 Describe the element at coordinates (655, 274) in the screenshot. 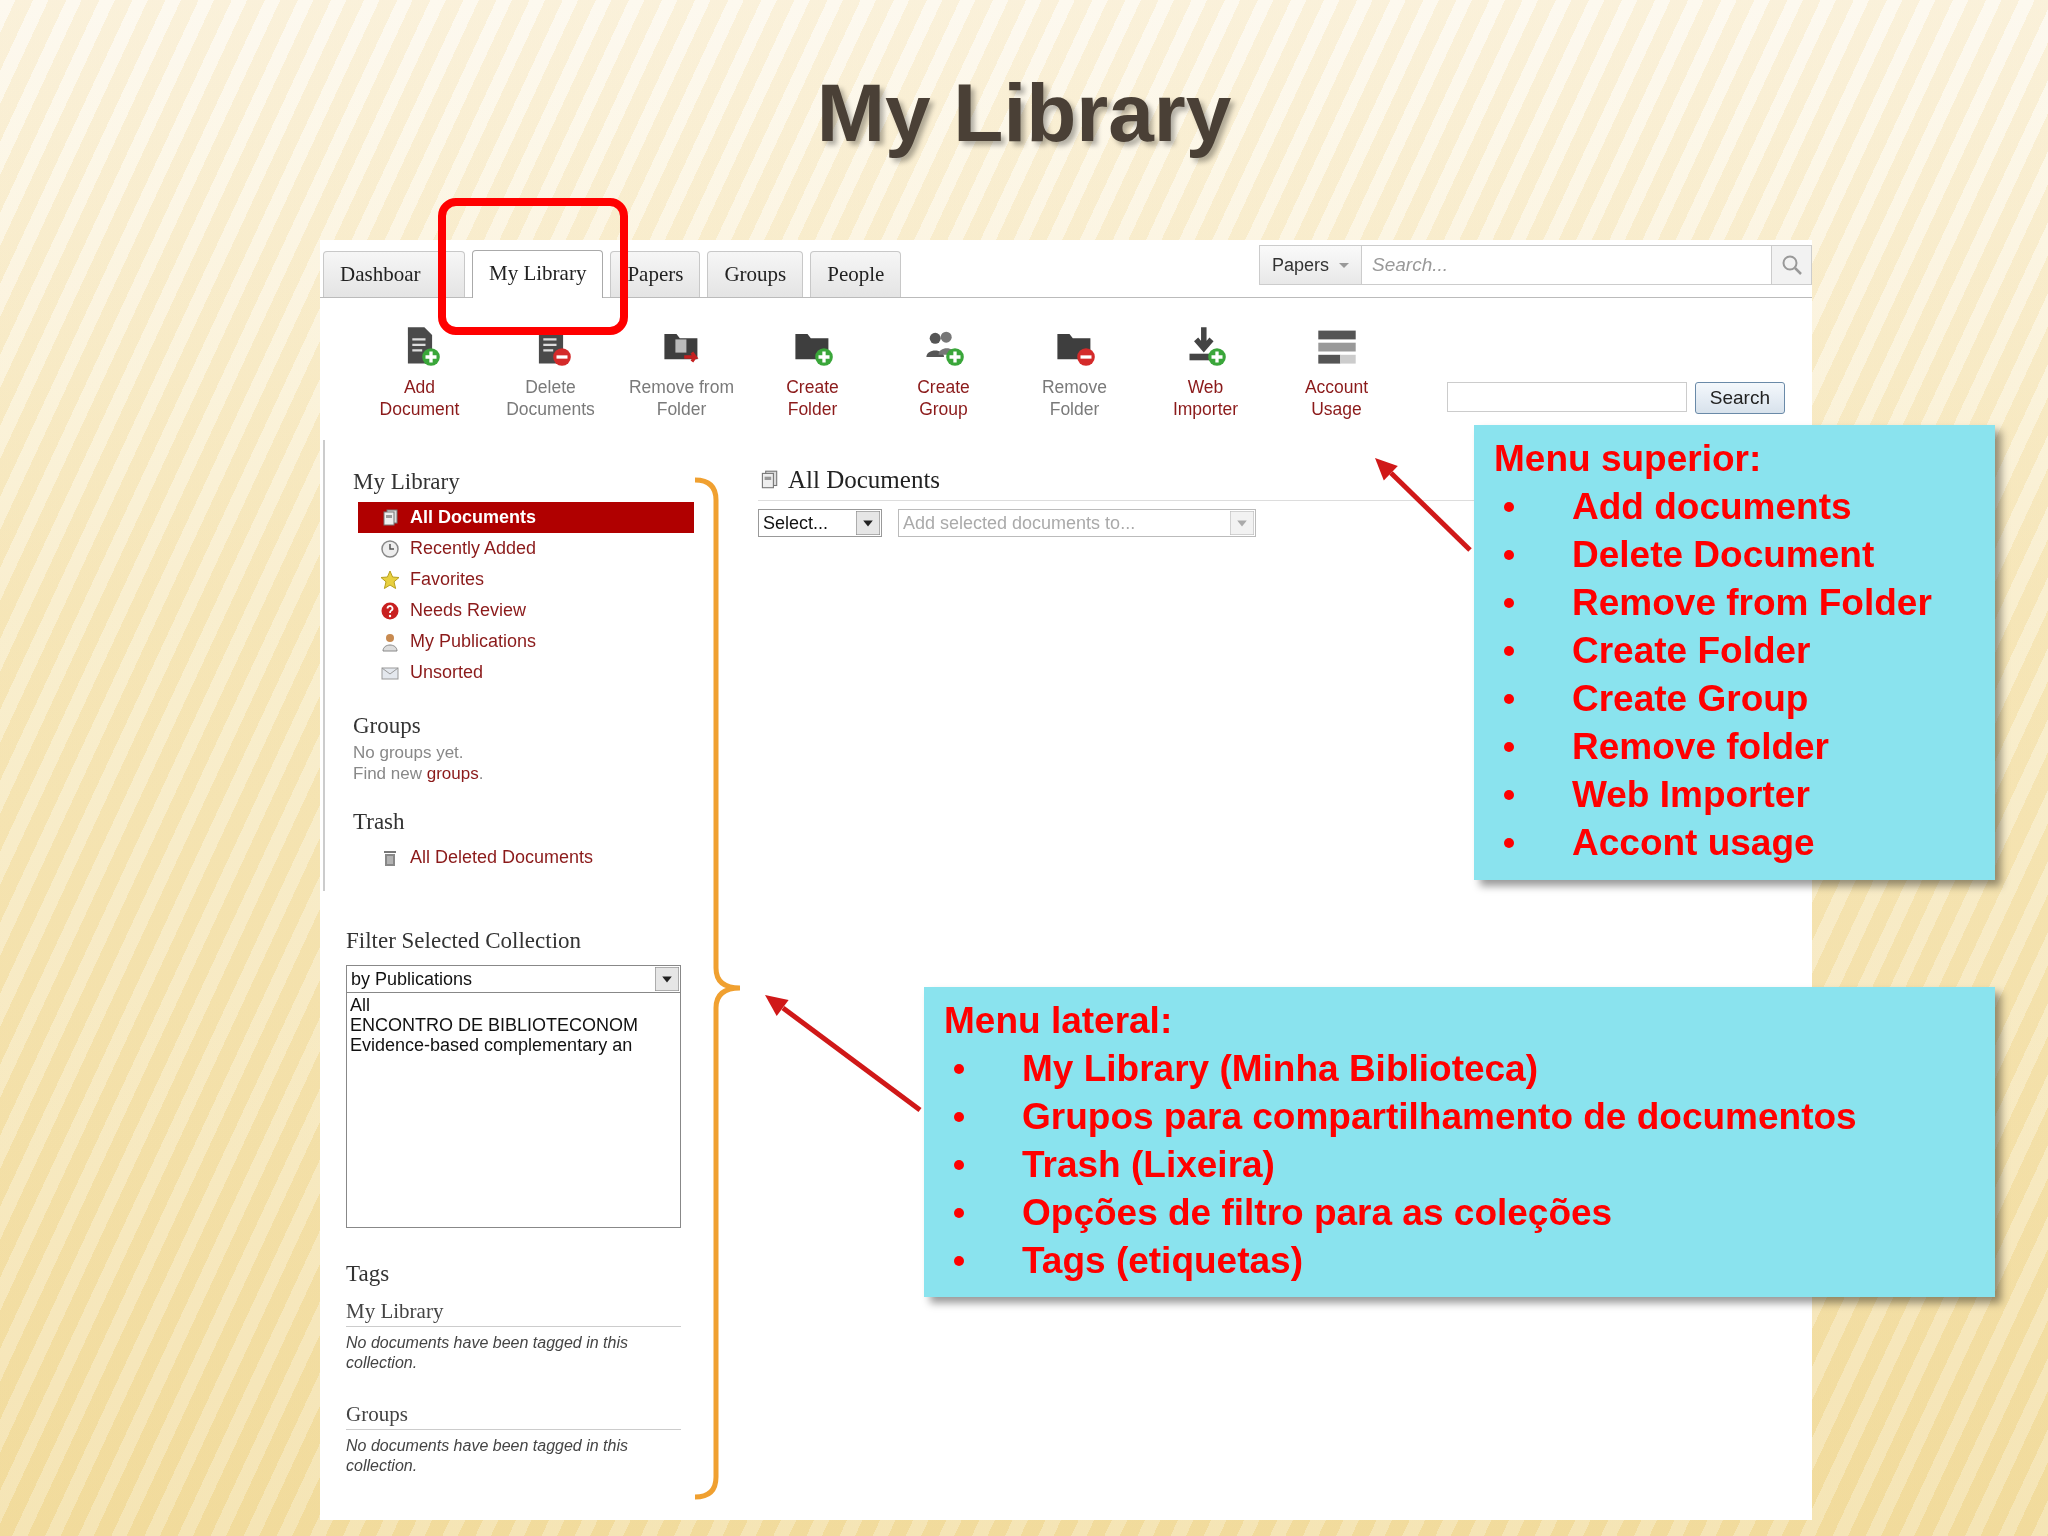

I see `tab: Papers` at that location.